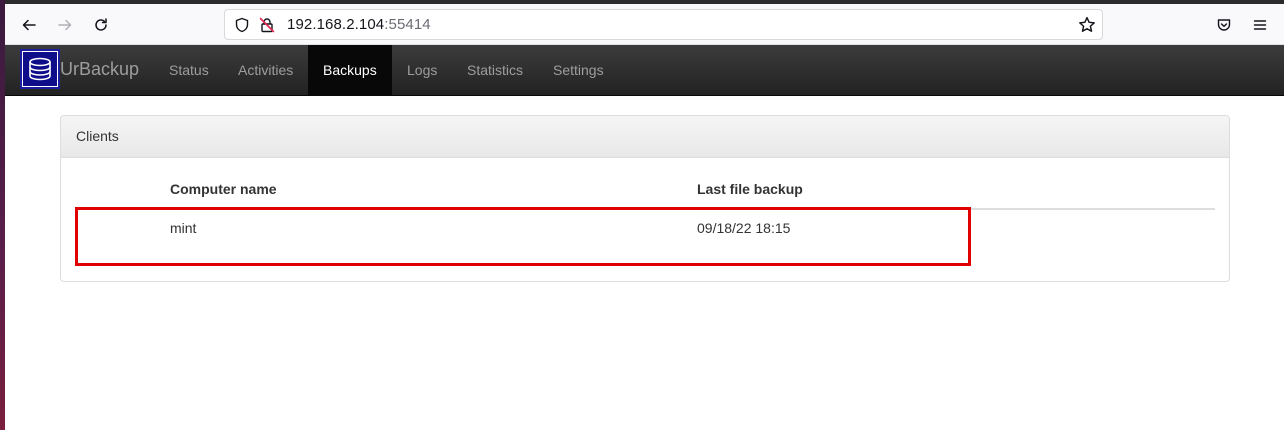 The image size is (1284, 430). Describe the element at coordinates (750, 189) in the screenshot. I see `column-header-last-file-backup: Last file backup` at that location.